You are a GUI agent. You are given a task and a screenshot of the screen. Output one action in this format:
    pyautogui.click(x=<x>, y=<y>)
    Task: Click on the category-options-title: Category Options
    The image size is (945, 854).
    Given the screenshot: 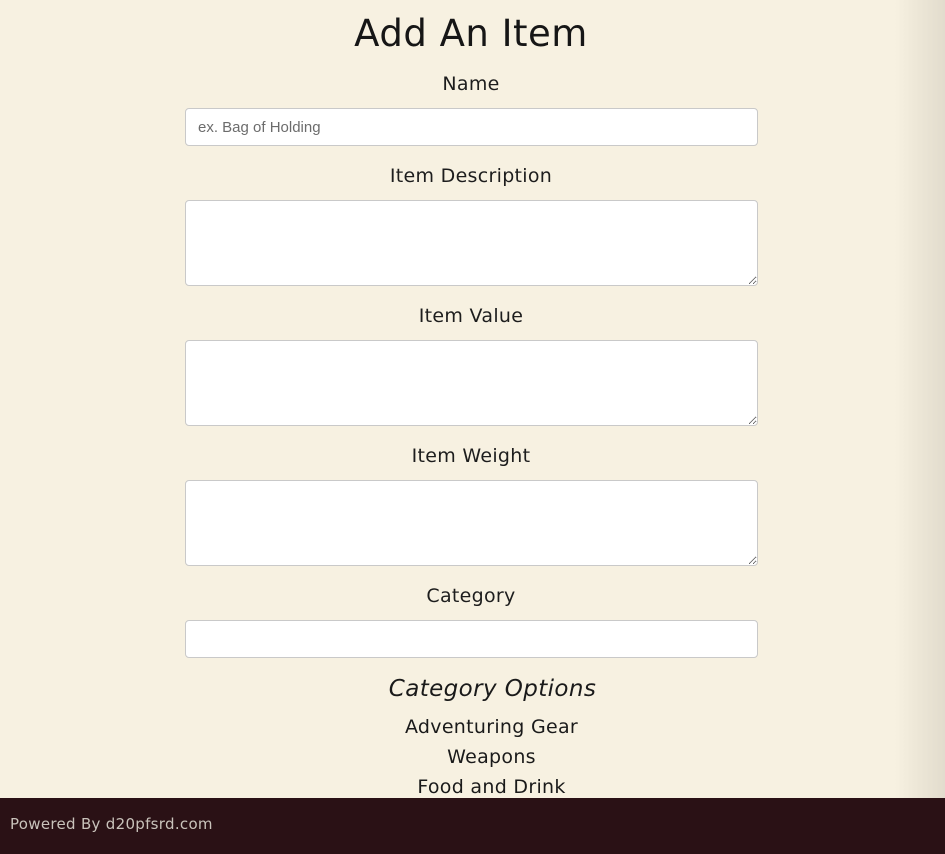 What is the action you would take?
    pyautogui.click(x=492, y=689)
    